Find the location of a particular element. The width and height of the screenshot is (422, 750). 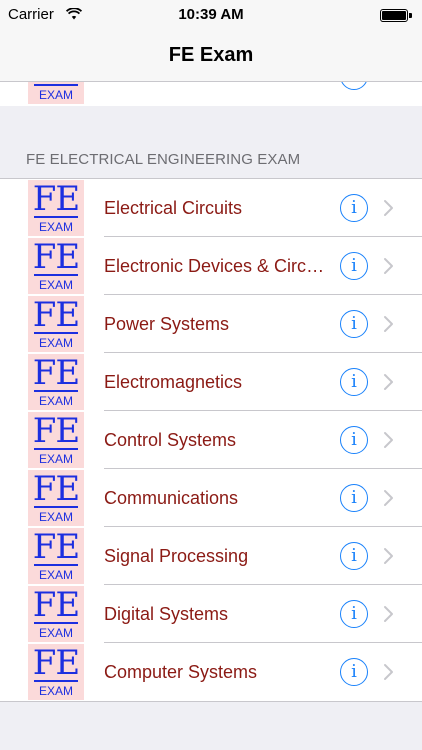

status-bar: Carrier 10:39 AM is located at coordinates (211, 15).